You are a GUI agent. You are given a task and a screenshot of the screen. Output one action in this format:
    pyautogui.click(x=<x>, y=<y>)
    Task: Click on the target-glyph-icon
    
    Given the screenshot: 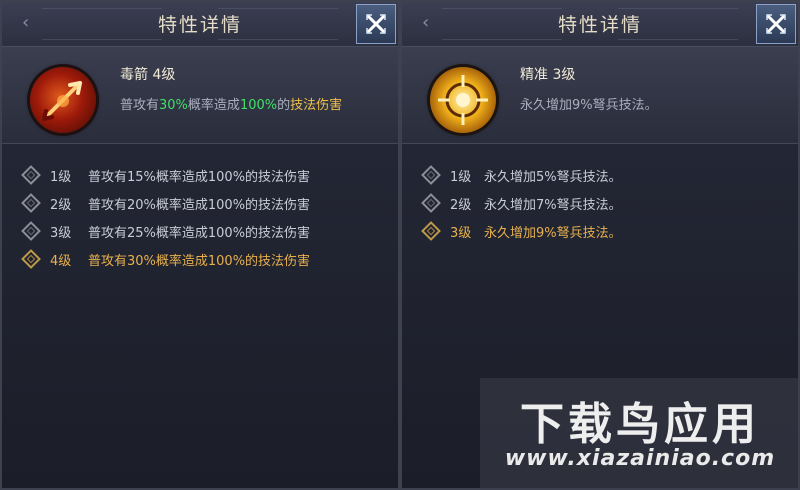 What is the action you would take?
    pyautogui.click(x=463, y=100)
    